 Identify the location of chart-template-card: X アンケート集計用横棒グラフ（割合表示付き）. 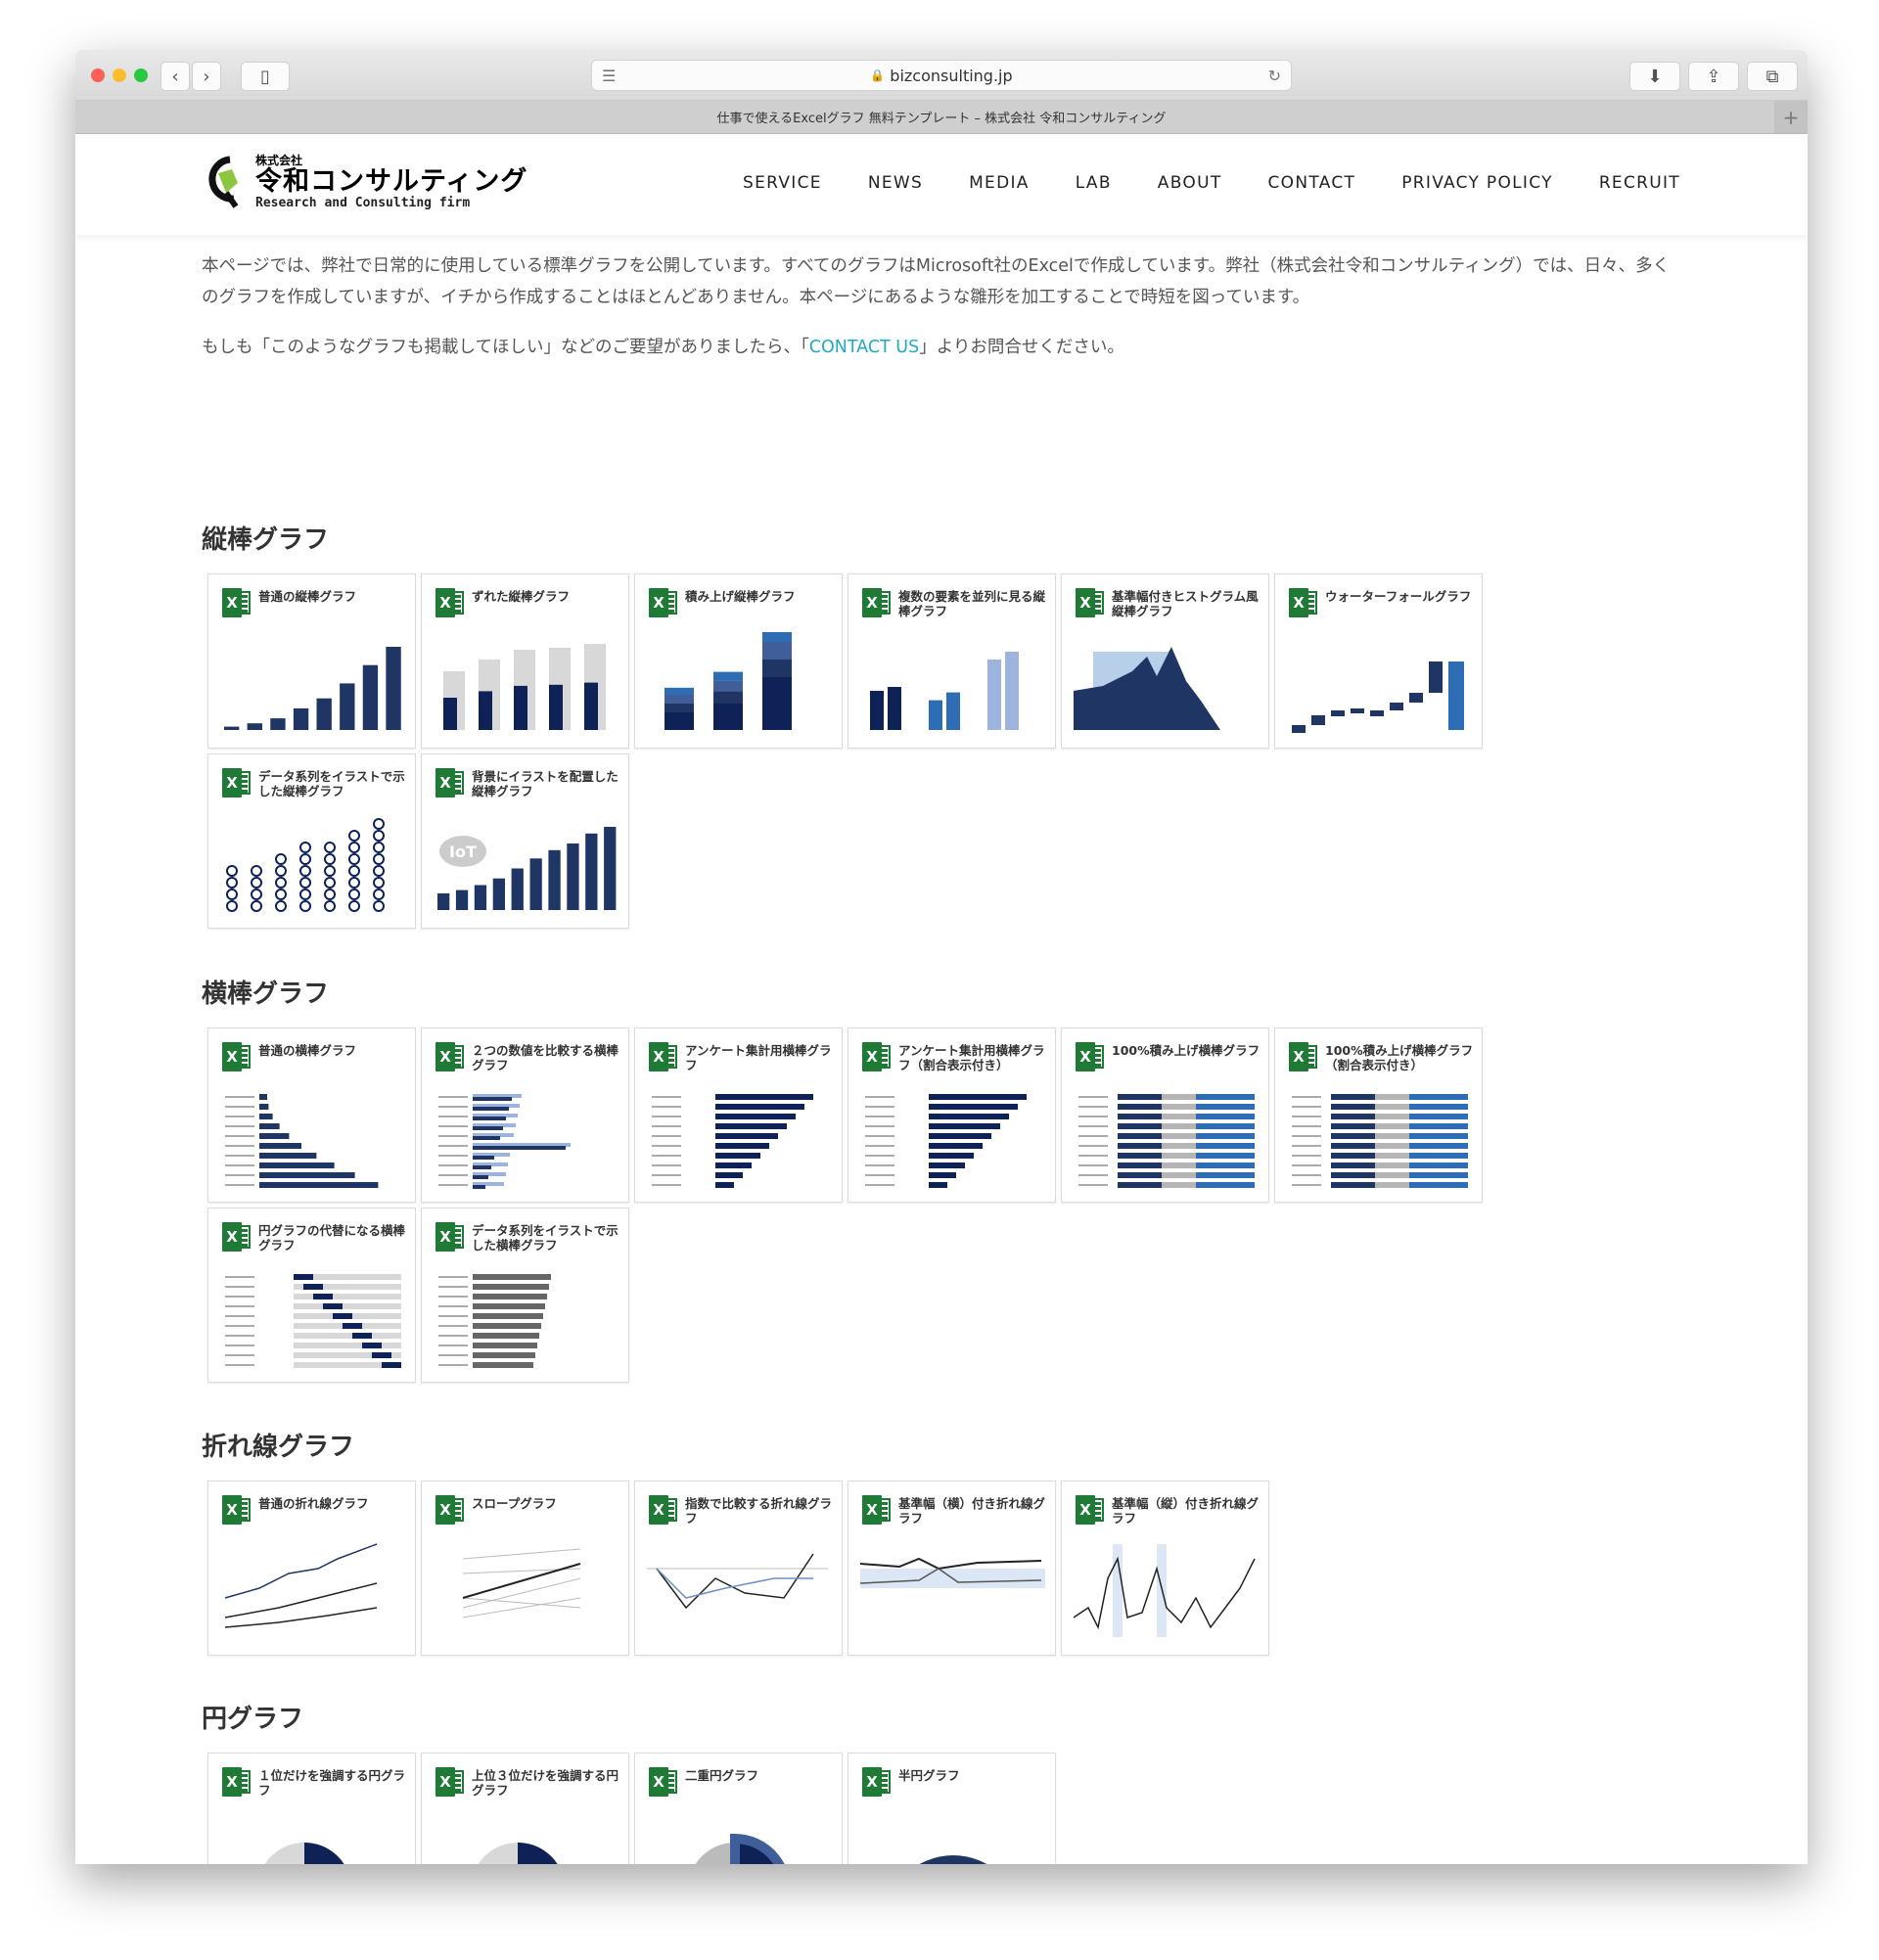
(952, 1115).